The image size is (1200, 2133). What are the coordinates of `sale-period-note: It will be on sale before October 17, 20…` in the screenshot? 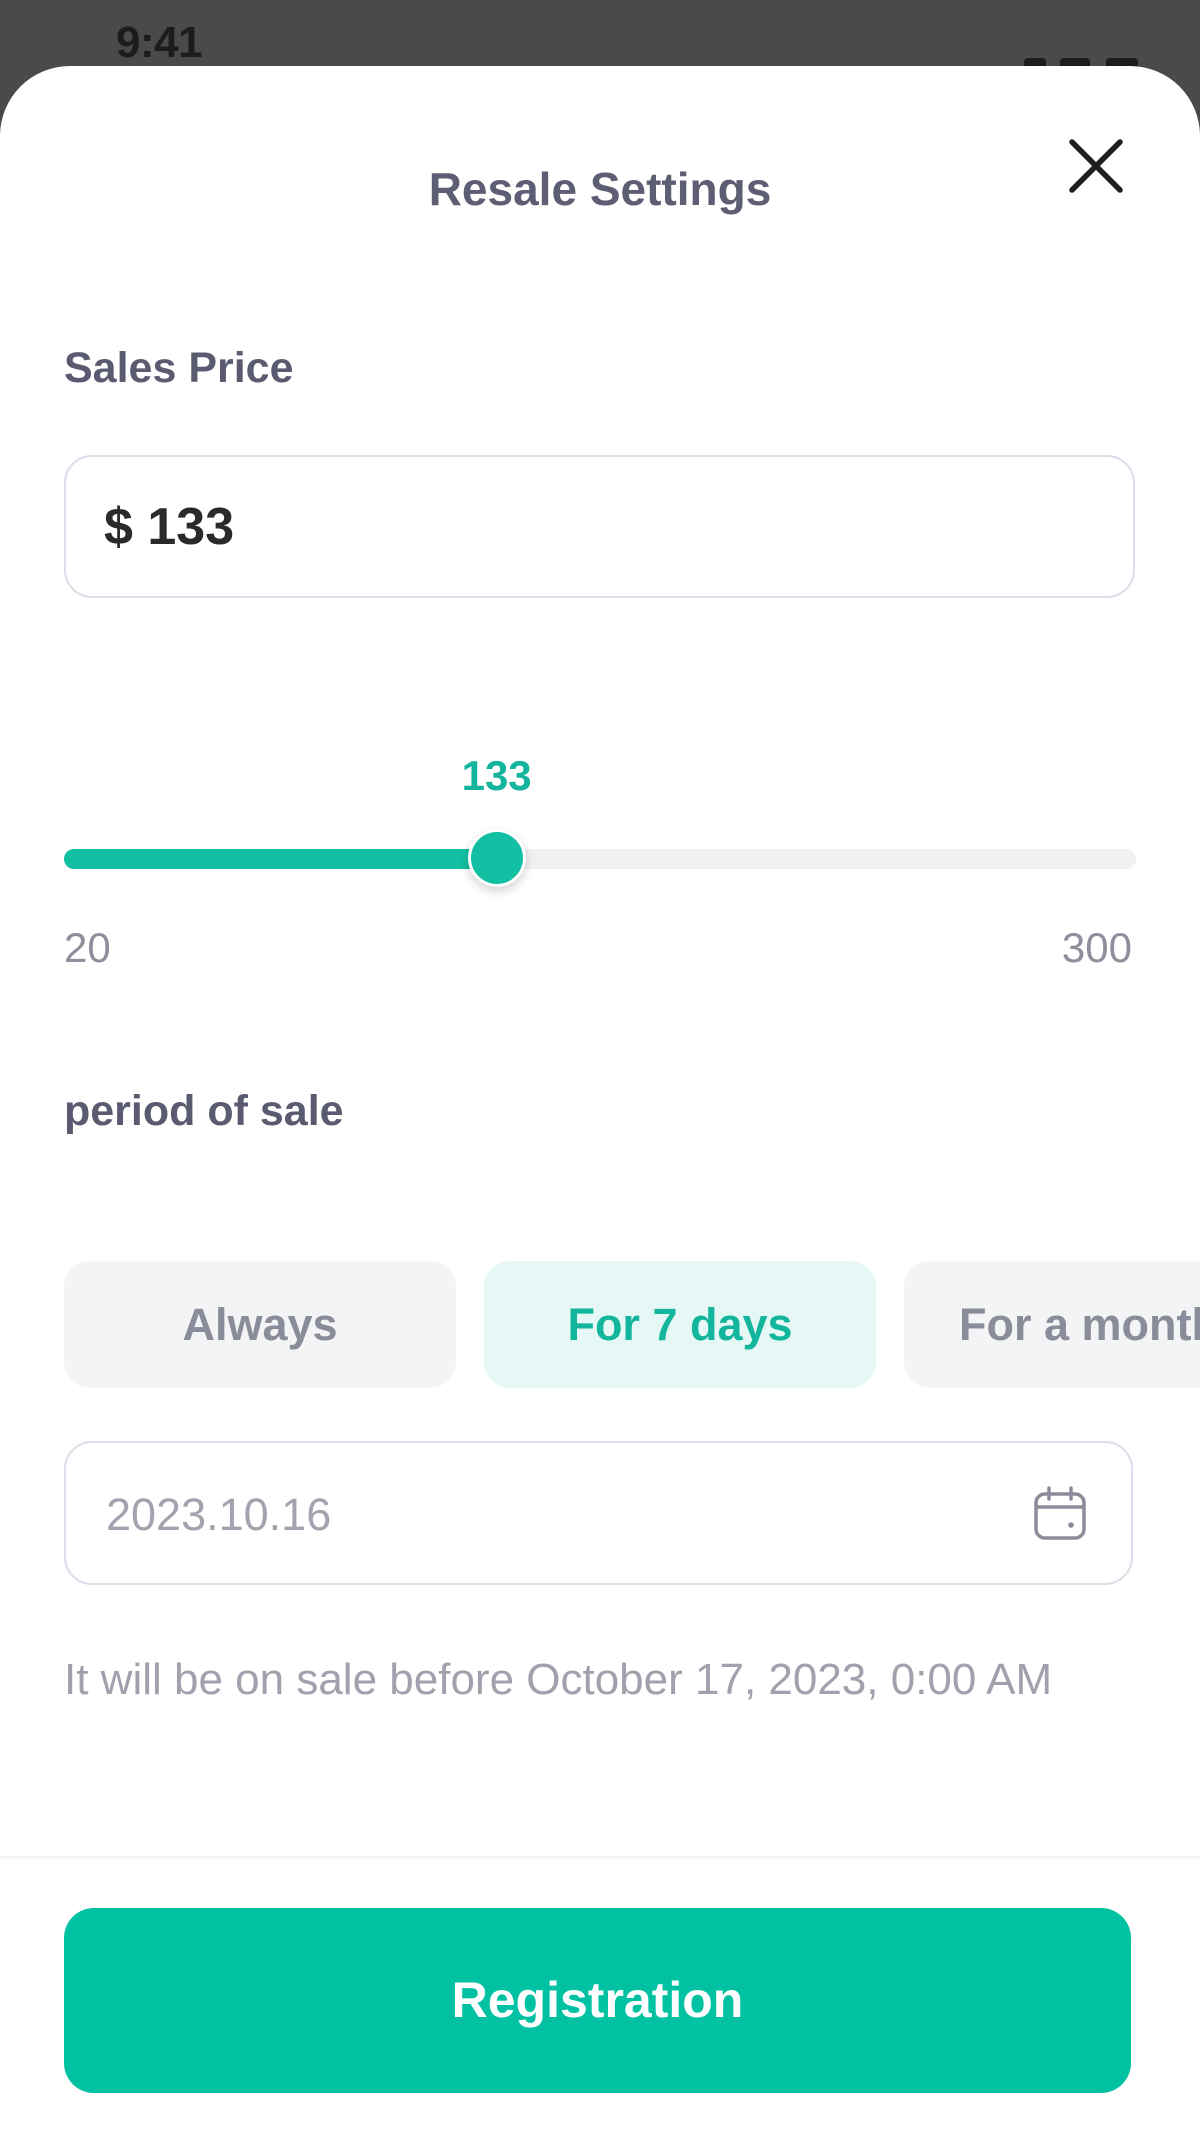 It's located at (558, 1679).